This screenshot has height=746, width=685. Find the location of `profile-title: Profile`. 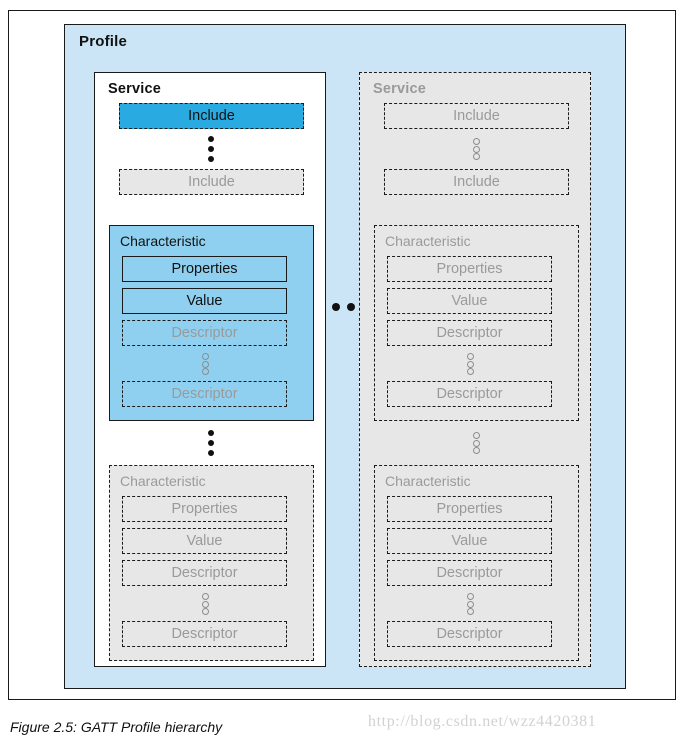

profile-title: Profile is located at coordinates (103, 41).